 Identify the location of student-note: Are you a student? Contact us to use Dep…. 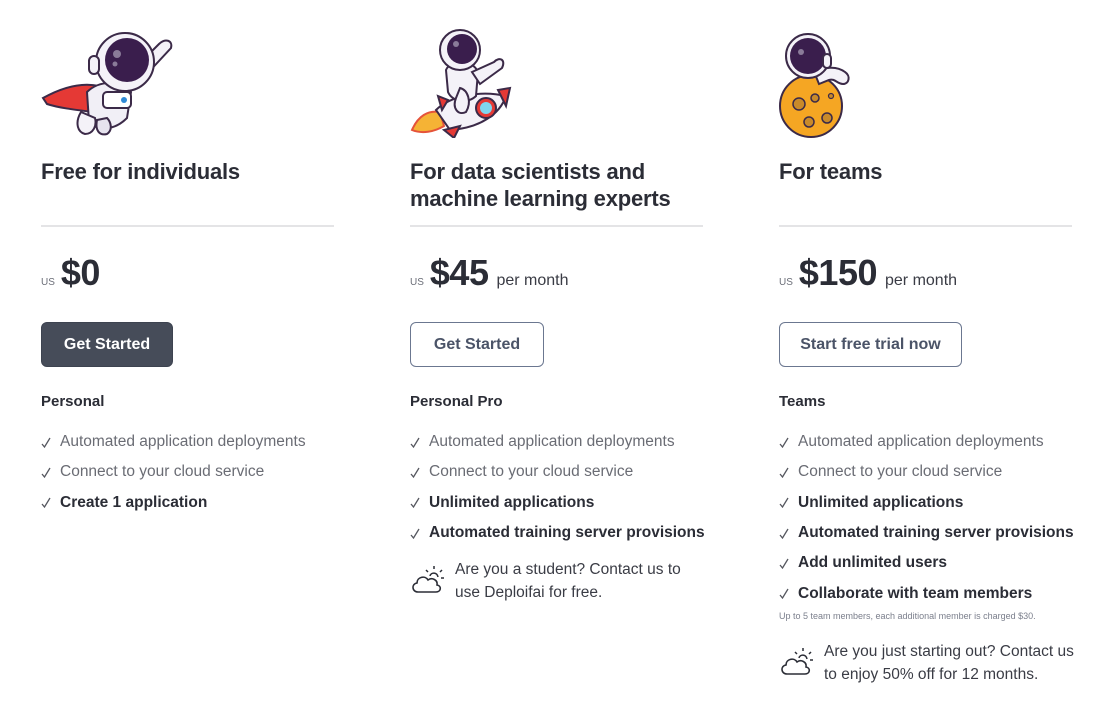
(557, 581).